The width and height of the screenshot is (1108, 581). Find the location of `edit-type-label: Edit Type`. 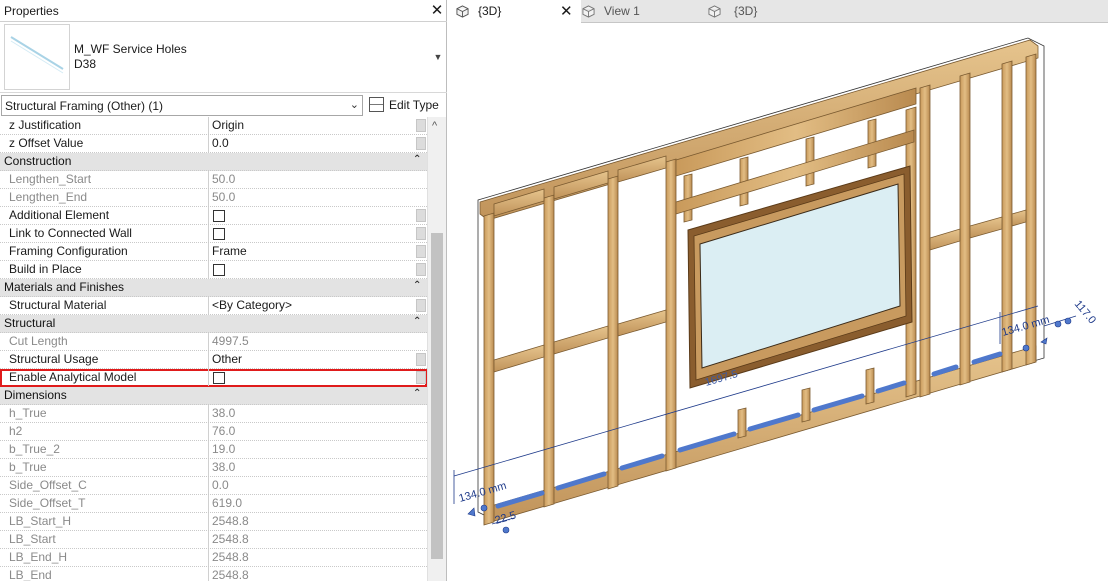

edit-type-label: Edit Type is located at coordinates (414, 105).